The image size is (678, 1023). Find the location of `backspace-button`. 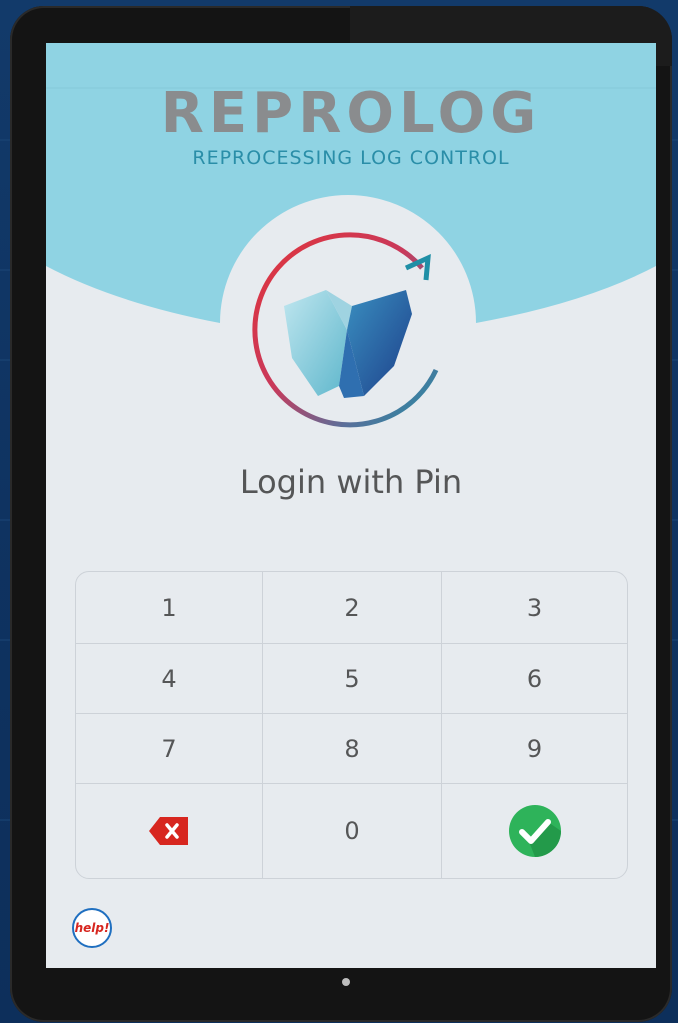

backspace-button is located at coordinates (169, 830).